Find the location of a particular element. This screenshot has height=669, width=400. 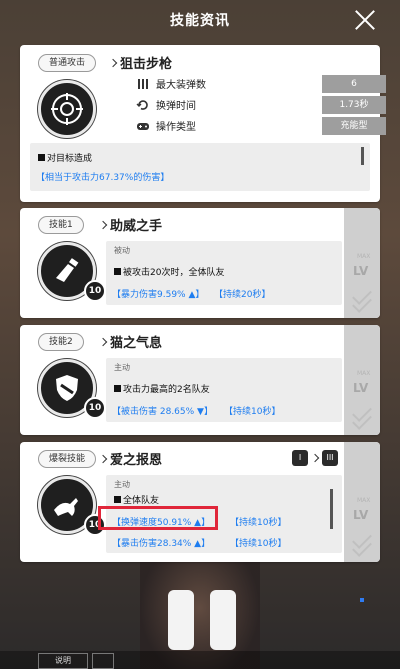

attack-description: 对目标造成 【相当于攻击力67.37%的伤害】 is located at coordinates (200, 167).